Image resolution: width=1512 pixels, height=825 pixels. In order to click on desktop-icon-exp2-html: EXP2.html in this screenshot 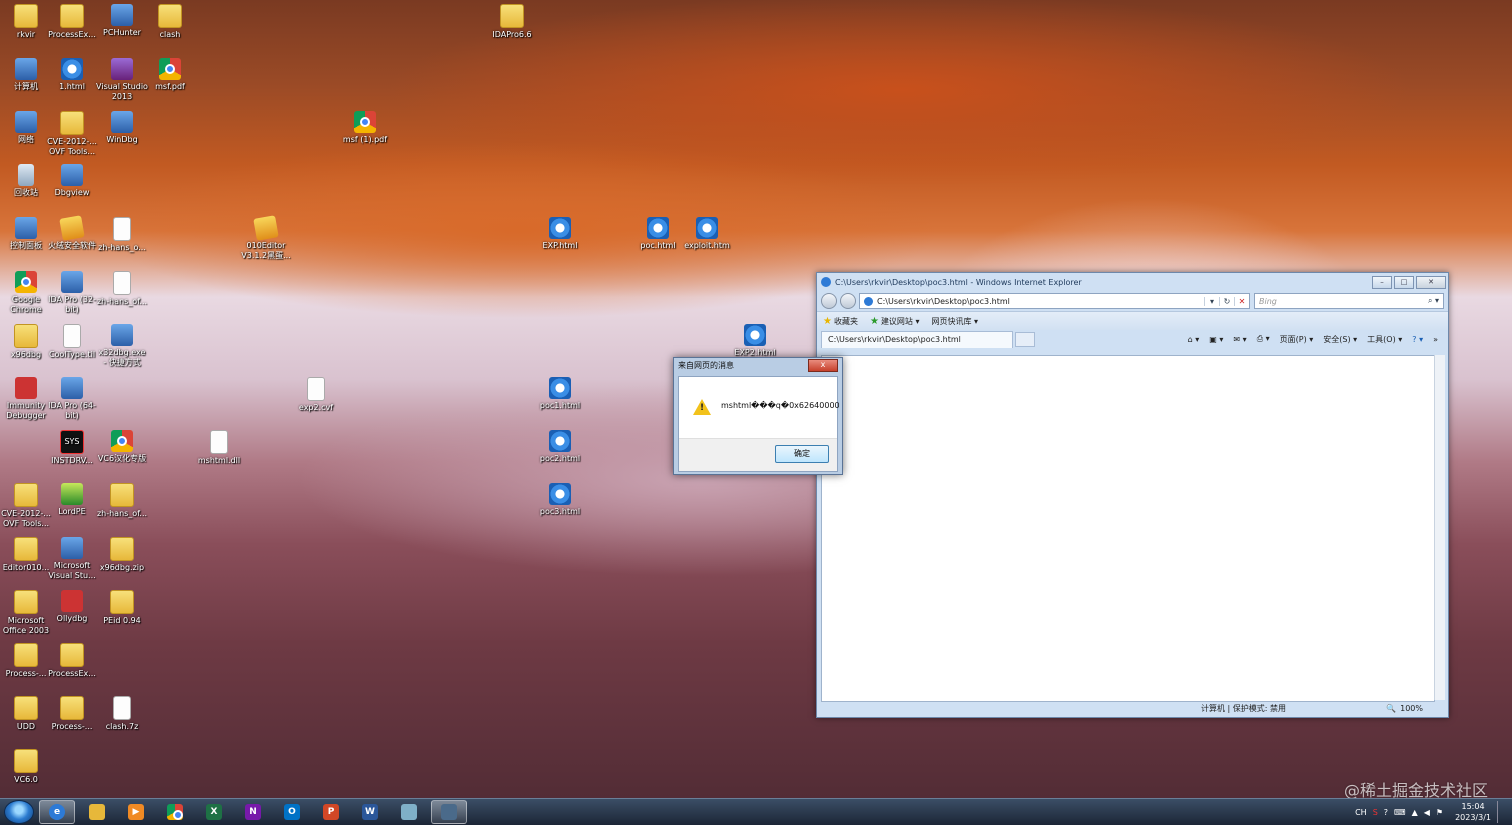, I will do `click(755, 341)`.